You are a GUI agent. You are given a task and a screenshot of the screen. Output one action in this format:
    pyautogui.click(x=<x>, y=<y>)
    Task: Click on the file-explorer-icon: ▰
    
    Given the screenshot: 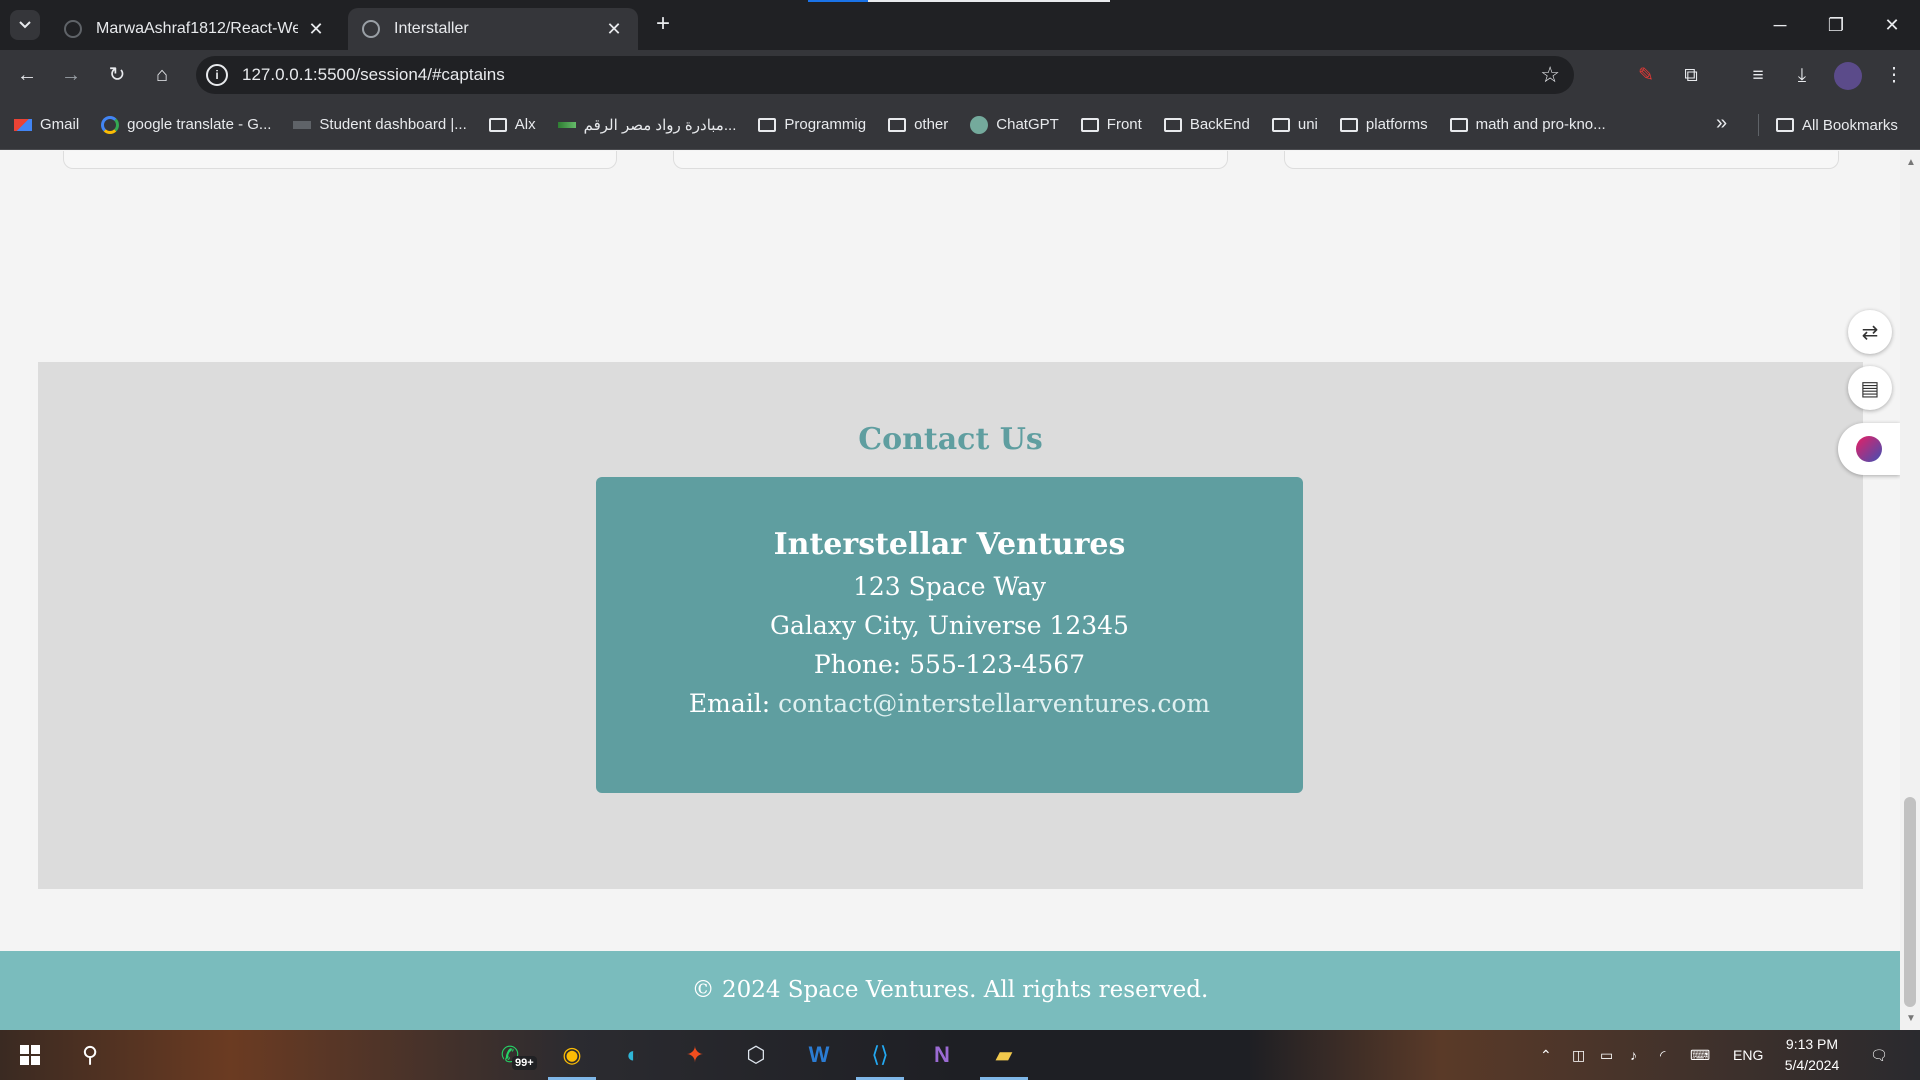 What is the action you would take?
    pyautogui.click(x=1004, y=1059)
    